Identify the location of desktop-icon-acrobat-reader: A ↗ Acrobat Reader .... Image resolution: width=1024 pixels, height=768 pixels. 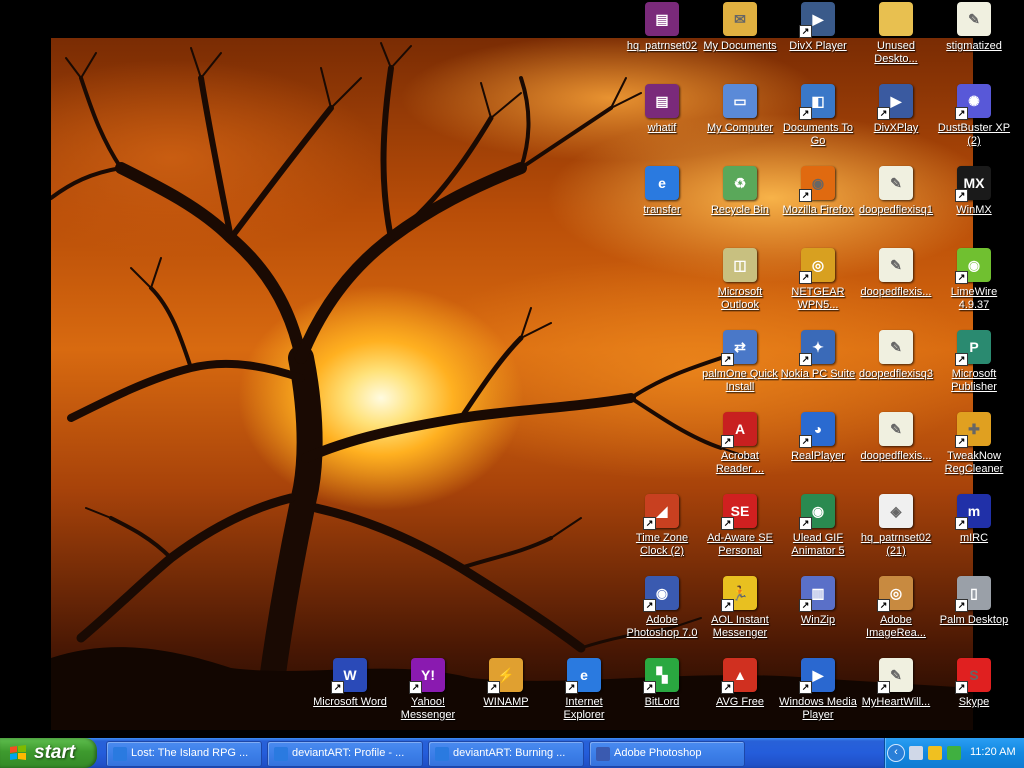
(740, 452).